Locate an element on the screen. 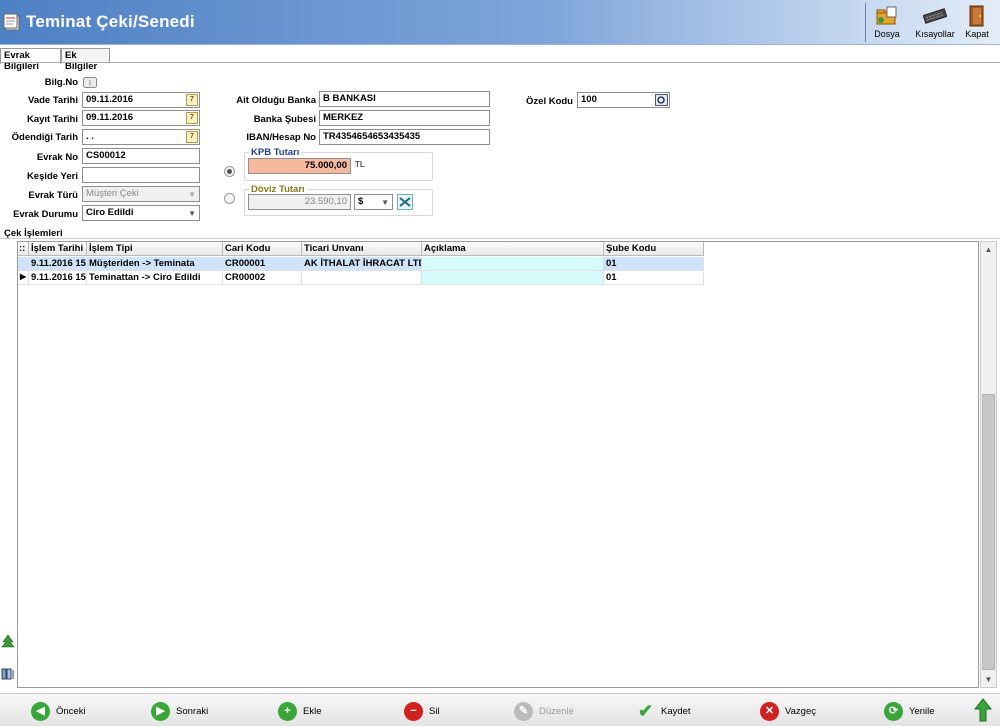  column-header-ticari-unvani: Ticari Unvanı is located at coordinates (362, 249).